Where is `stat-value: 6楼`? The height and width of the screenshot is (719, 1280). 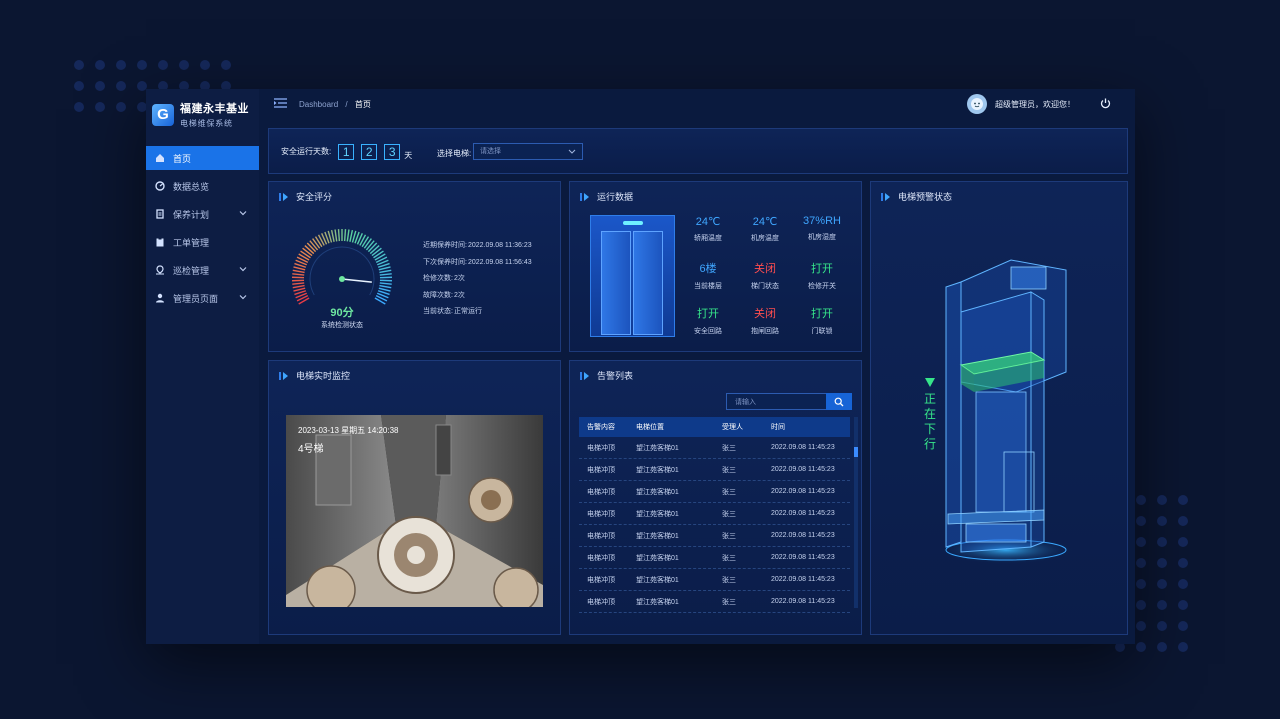 stat-value: 6楼 is located at coordinates (708, 269).